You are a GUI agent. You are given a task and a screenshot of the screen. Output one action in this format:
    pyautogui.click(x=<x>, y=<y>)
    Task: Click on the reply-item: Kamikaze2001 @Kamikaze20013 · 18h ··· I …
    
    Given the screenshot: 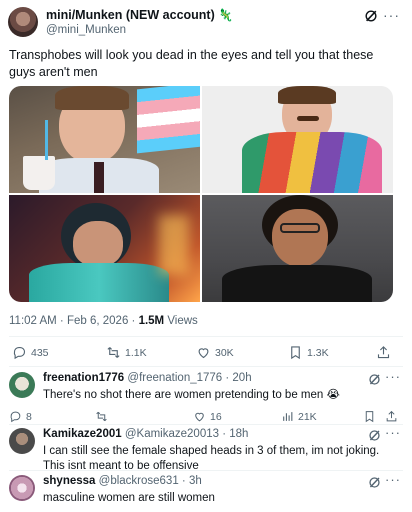 What is the action you would take?
    pyautogui.click(x=207, y=448)
    